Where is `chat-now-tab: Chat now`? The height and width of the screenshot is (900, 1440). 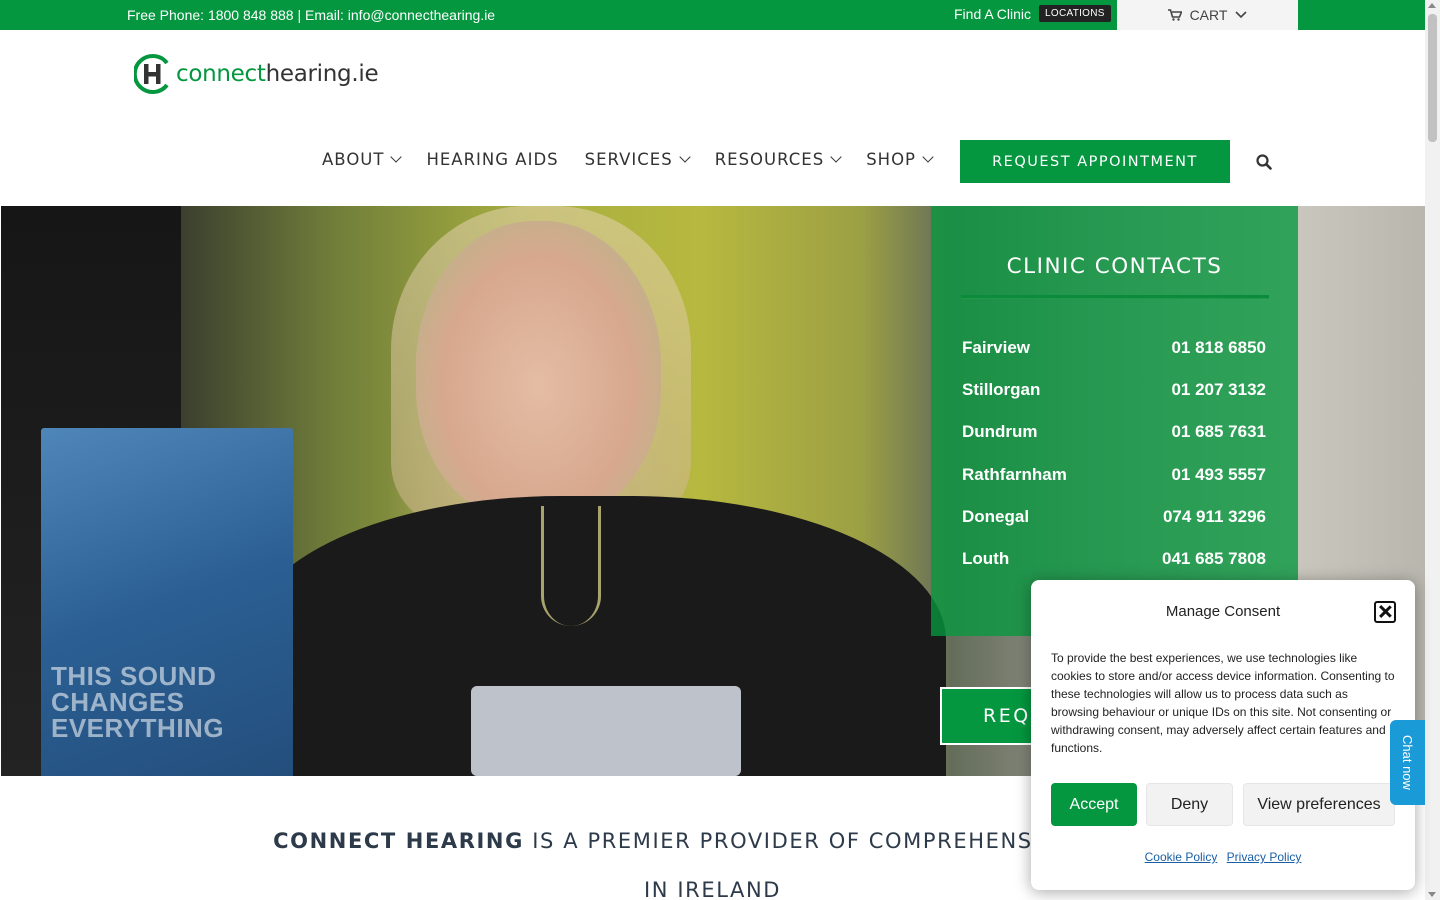
chat-now-tab: Chat now is located at coordinates (1407, 762).